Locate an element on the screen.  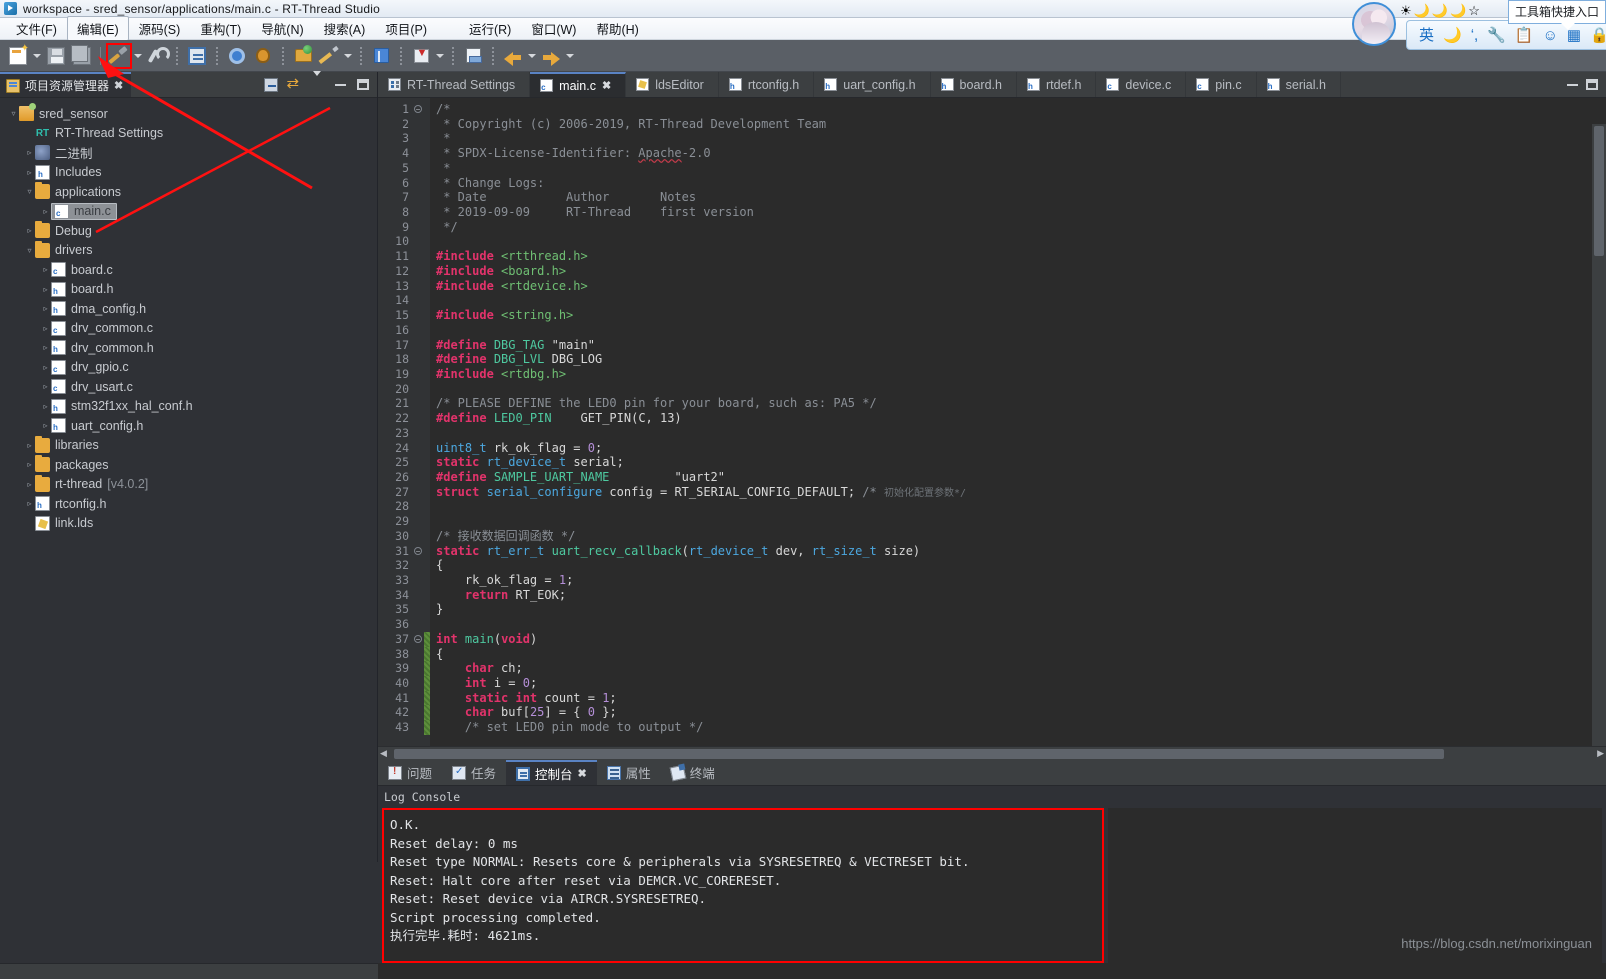
build-dropdown-caret-icon is located at coordinates (138, 56).